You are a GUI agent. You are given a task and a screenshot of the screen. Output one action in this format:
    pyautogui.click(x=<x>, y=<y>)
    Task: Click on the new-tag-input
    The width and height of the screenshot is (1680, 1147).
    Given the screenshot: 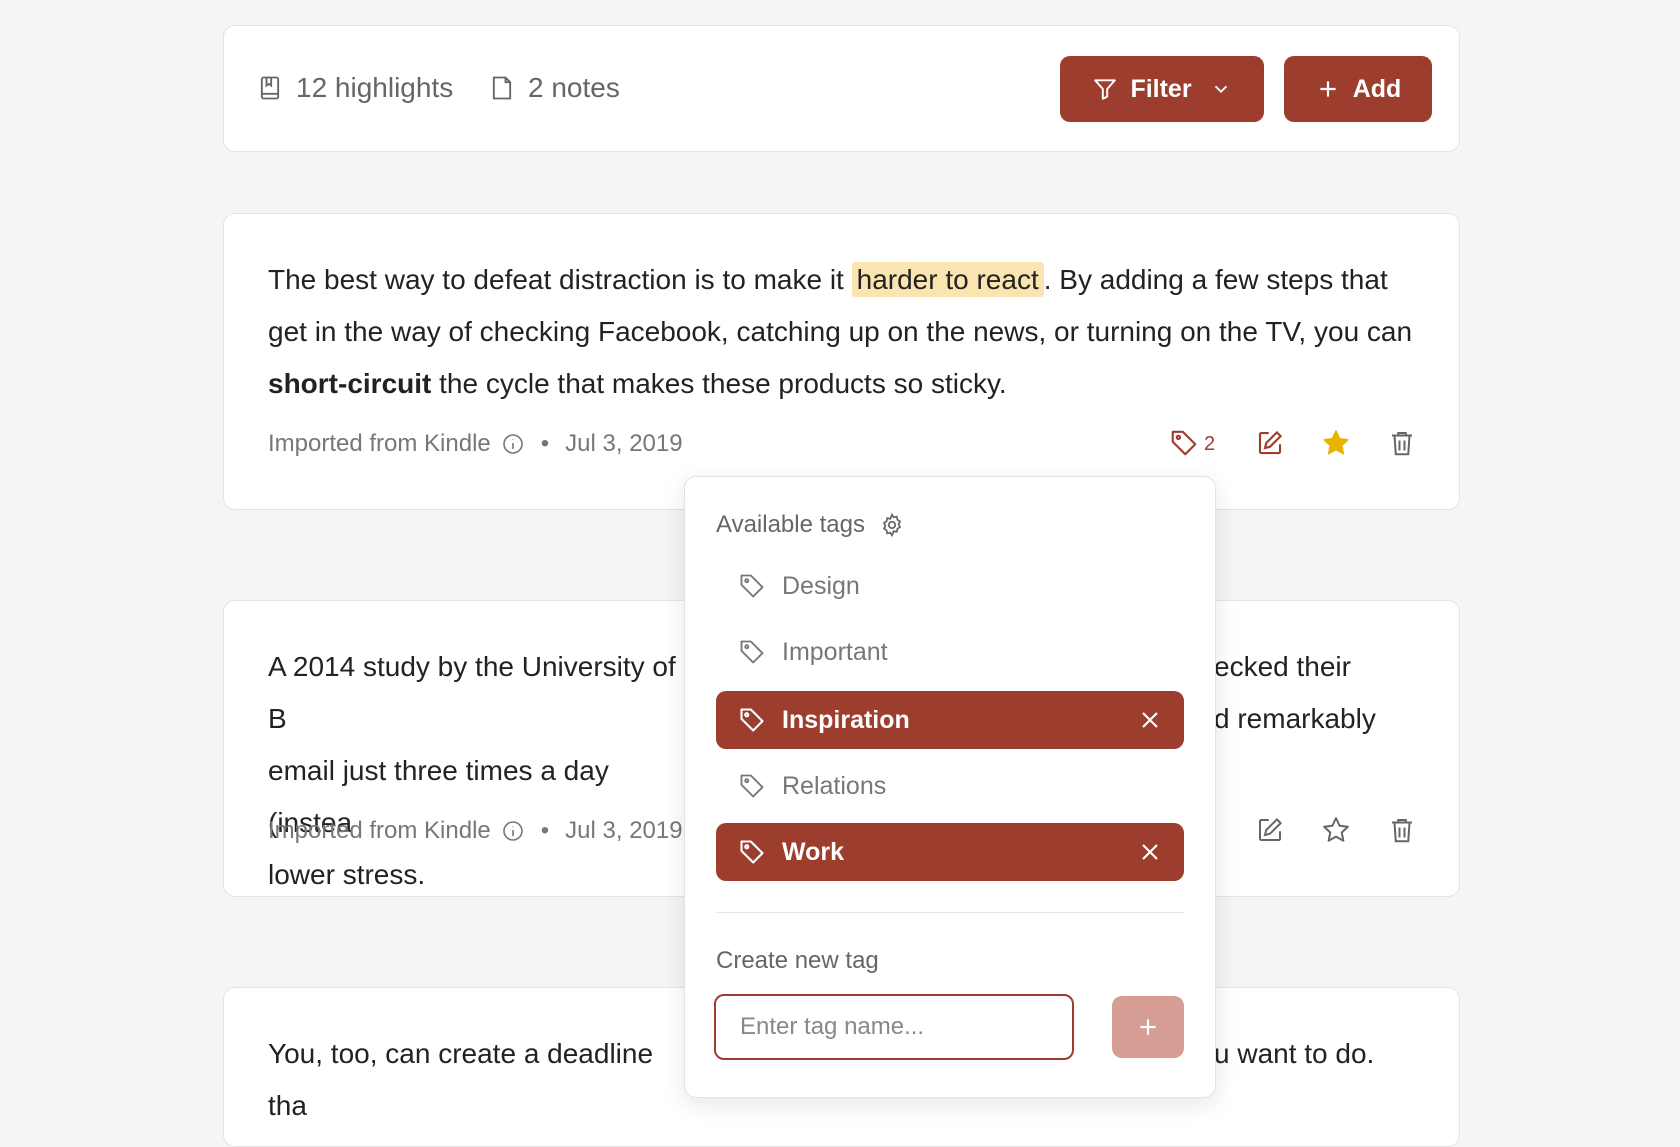 What is the action you would take?
    pyautogui.click(x=894, y=1027)
    